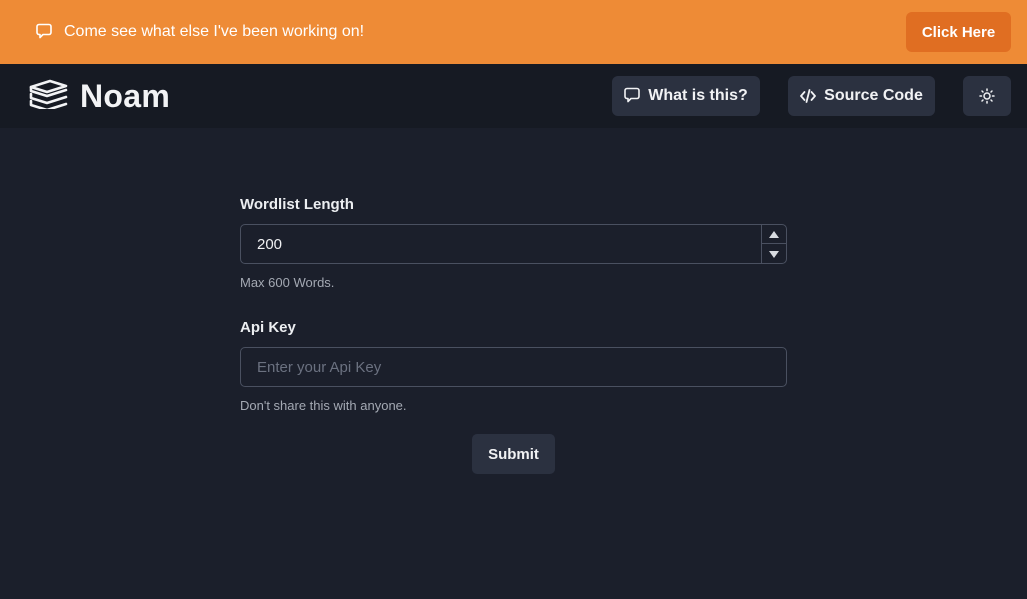 This screenshot has width=1027, height=599. What do you see at coordinates (808, 96) in the screenshot?
I see `code-icon` at bounding box center [808, 96].